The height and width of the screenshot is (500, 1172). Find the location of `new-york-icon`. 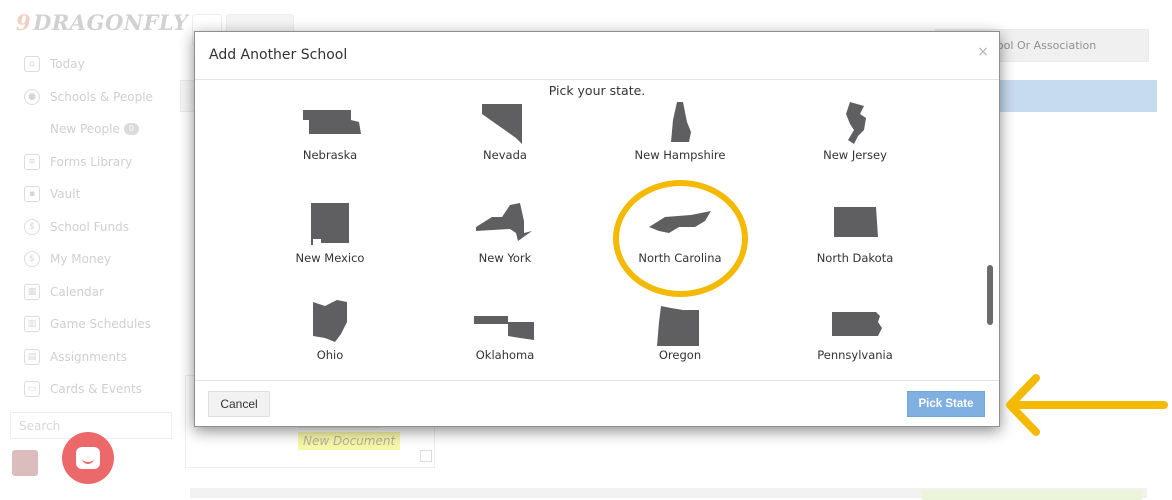

new-york-icon is located at coordinates (504, 222).